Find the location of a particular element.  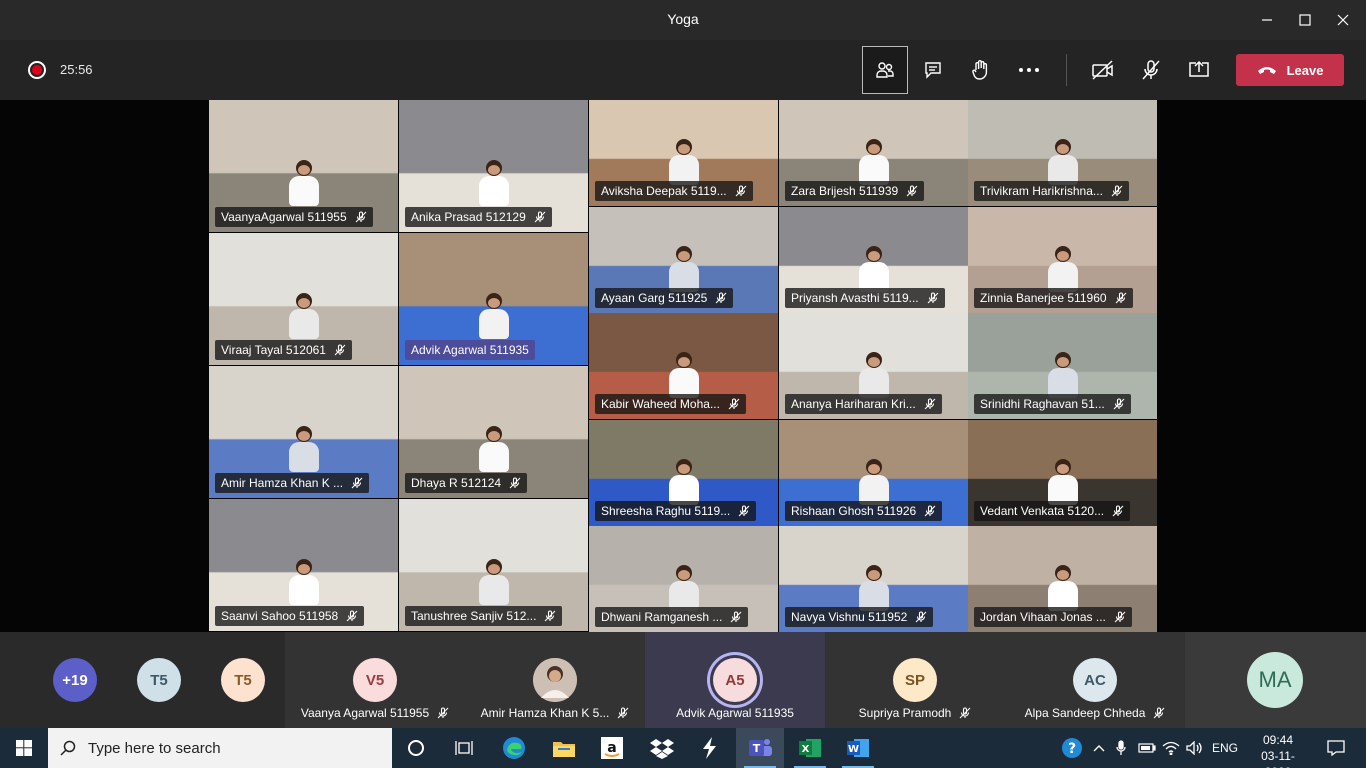

cortana-button is located at coordinates (416, 748).